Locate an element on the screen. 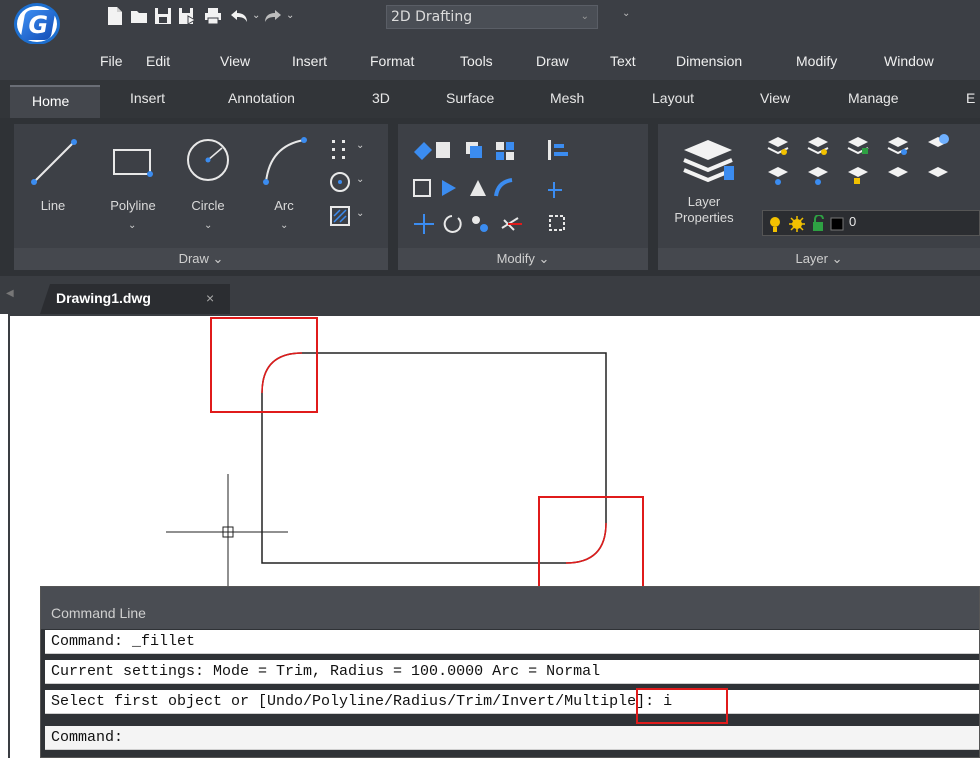  menu-tools: Tools is located at coordinates (476, 61).